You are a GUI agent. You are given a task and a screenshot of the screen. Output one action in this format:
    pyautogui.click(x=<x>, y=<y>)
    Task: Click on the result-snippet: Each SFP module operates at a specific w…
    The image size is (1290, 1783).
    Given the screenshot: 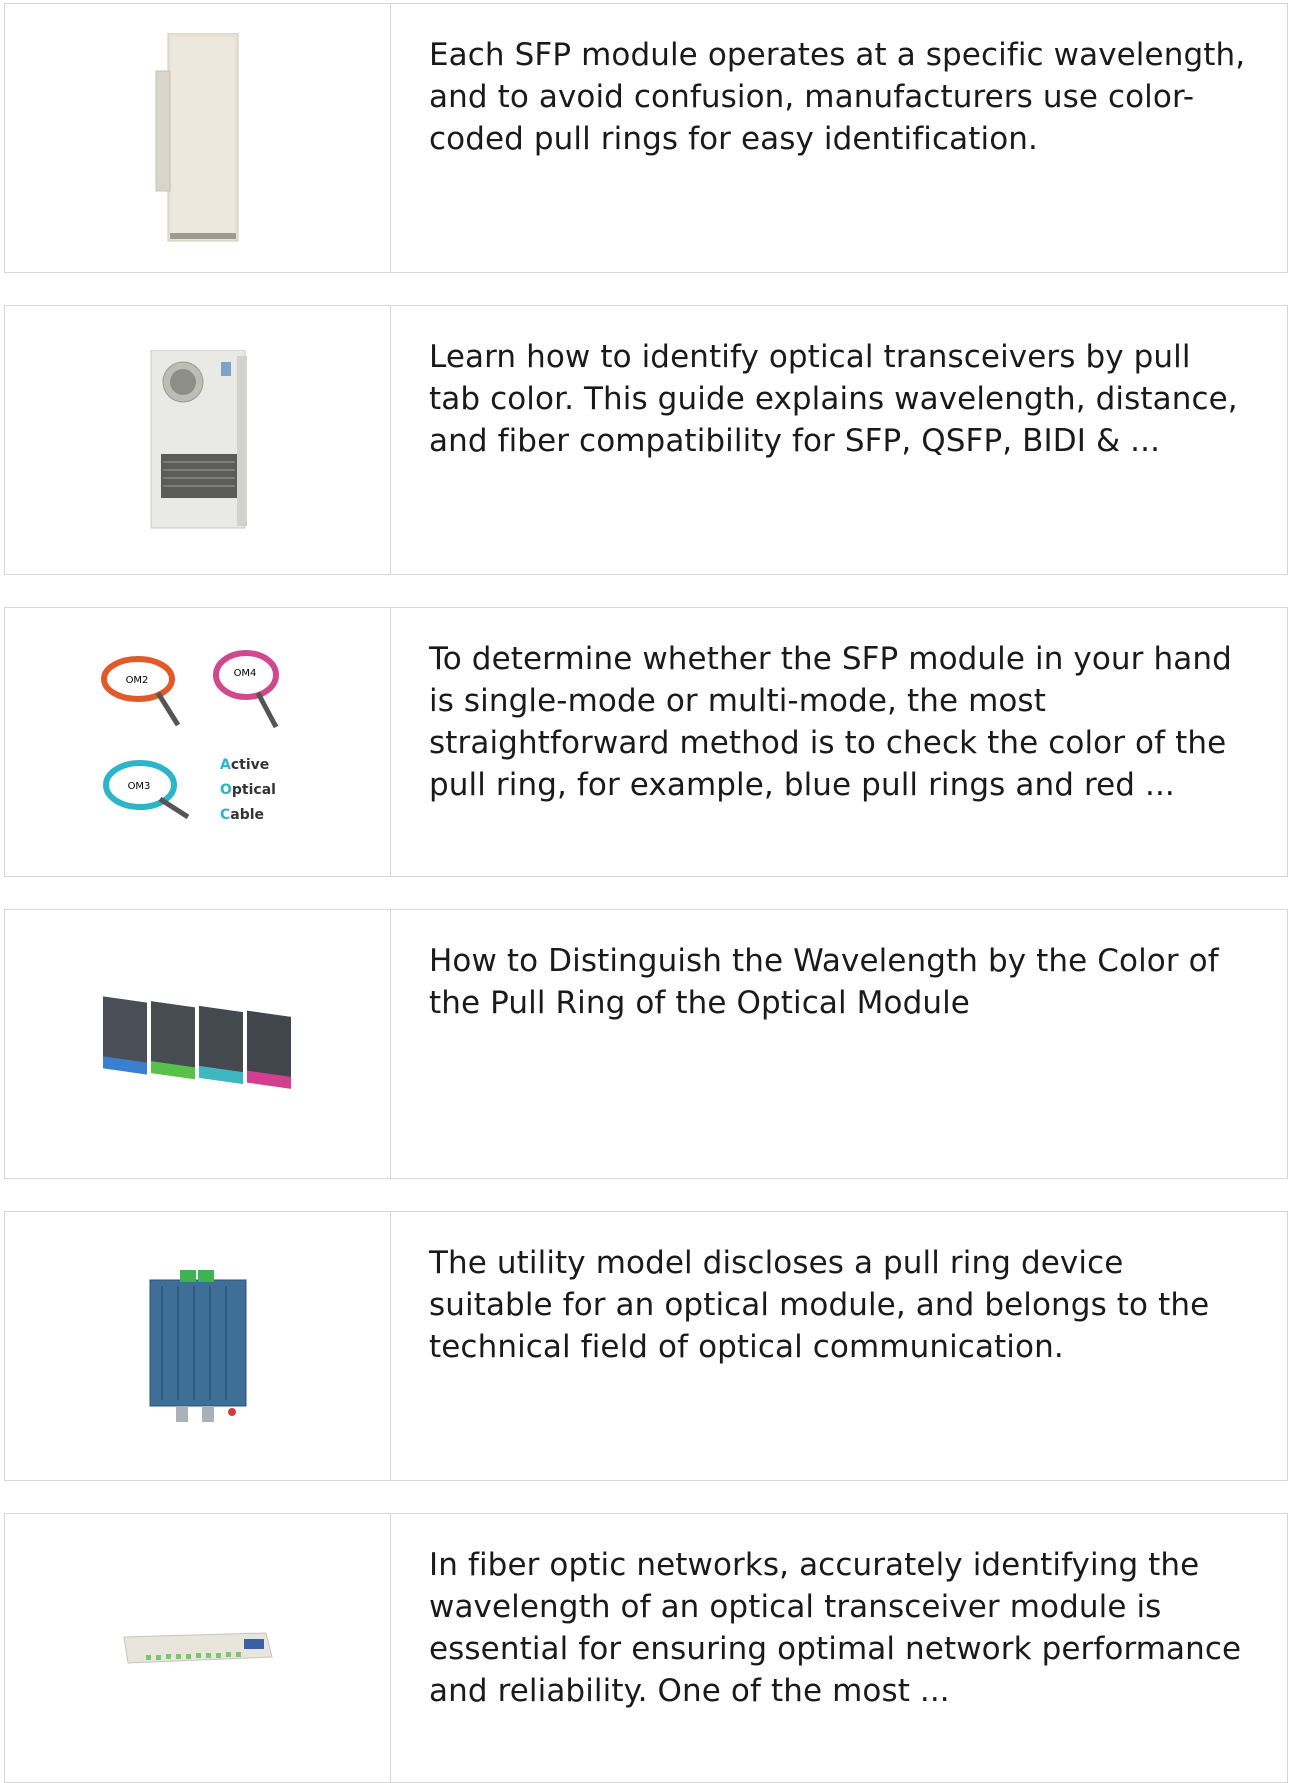 What is the action you would take?
    pyautogui.click(x=837, y=97)
    